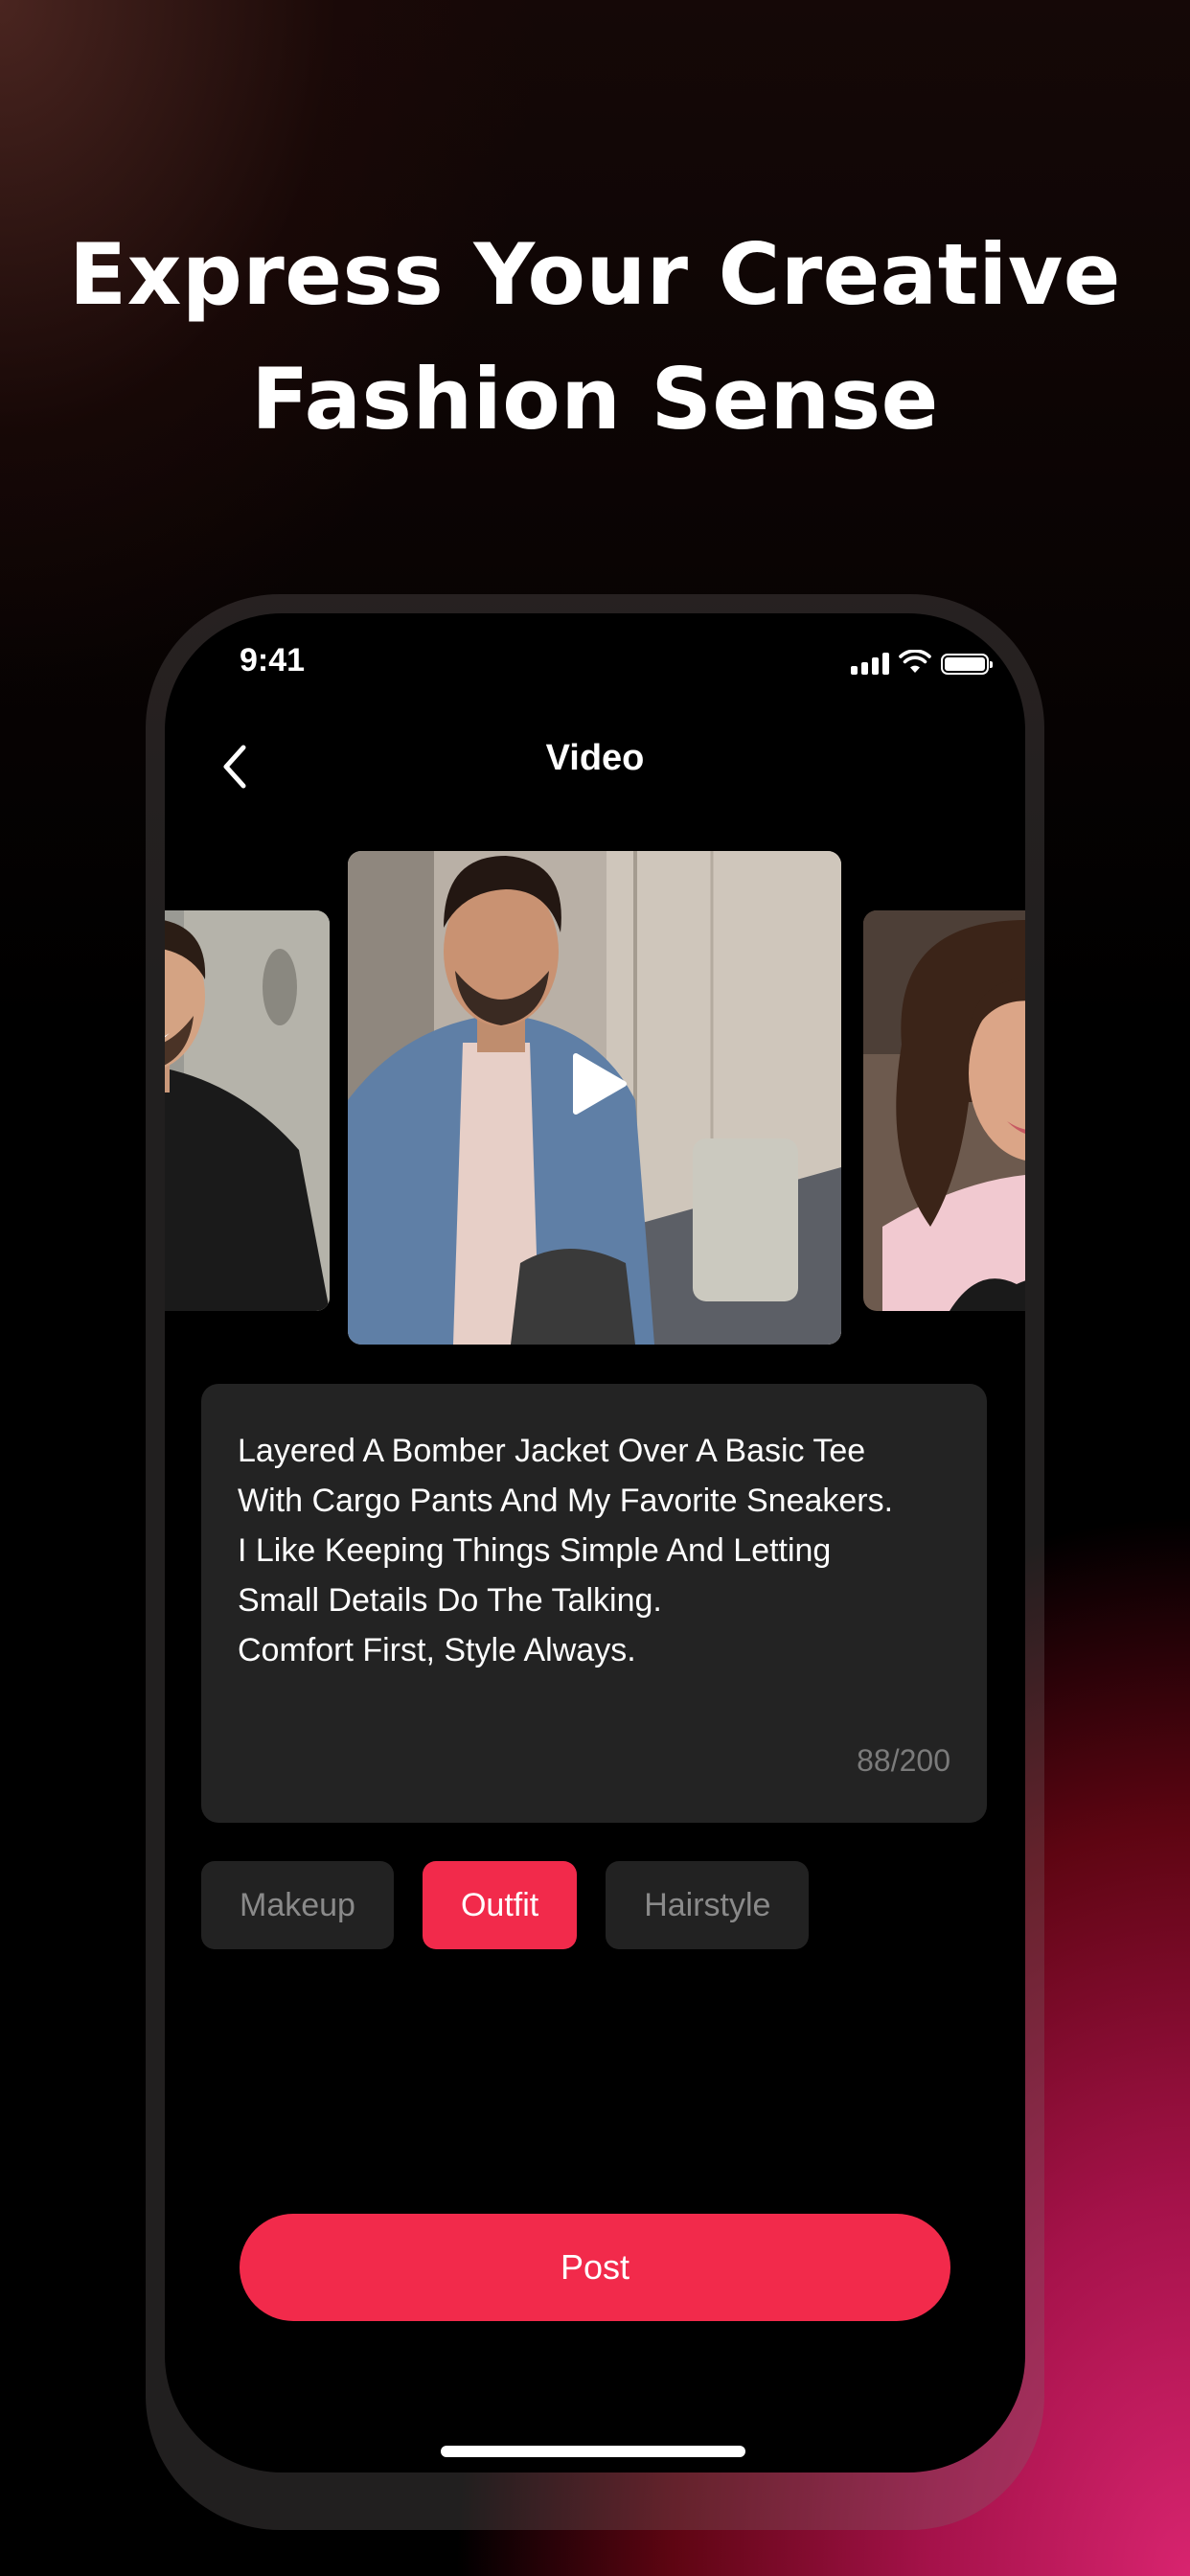  Describe the element at coordinates (870, 663) in the screenshot. I see `signal-icon` at that location.